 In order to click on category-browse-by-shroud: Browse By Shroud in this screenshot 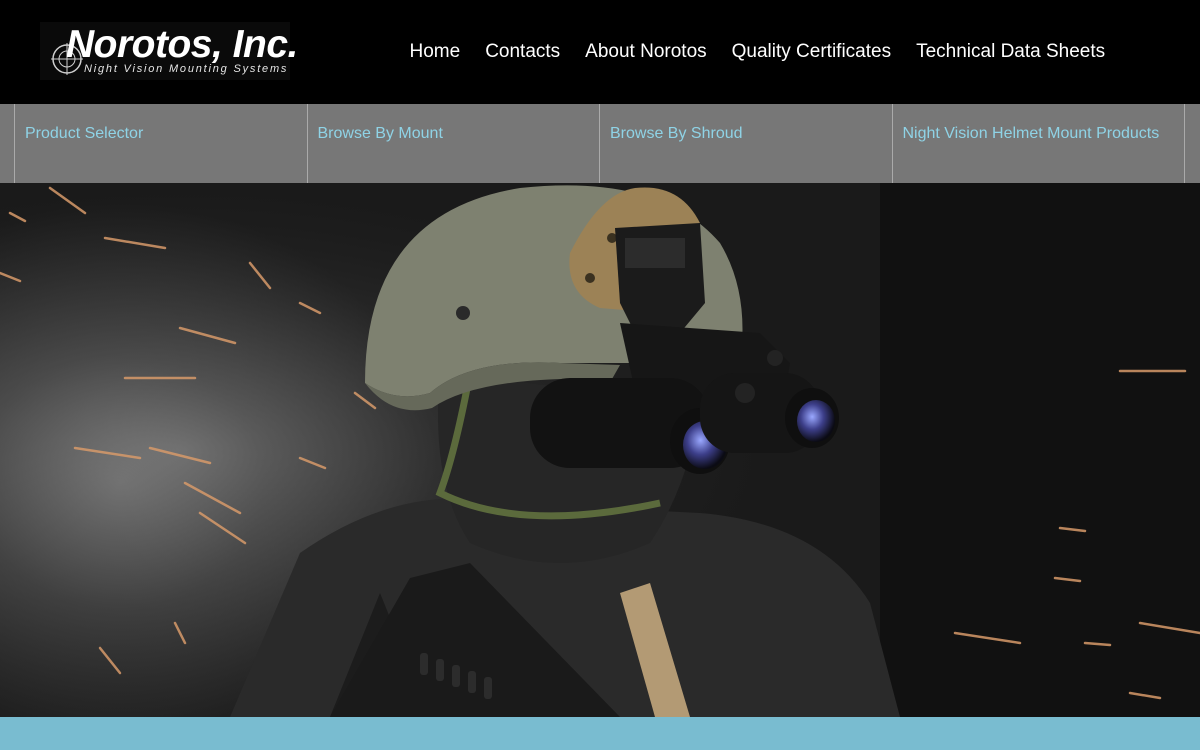, I will do `click(746, 143)`.